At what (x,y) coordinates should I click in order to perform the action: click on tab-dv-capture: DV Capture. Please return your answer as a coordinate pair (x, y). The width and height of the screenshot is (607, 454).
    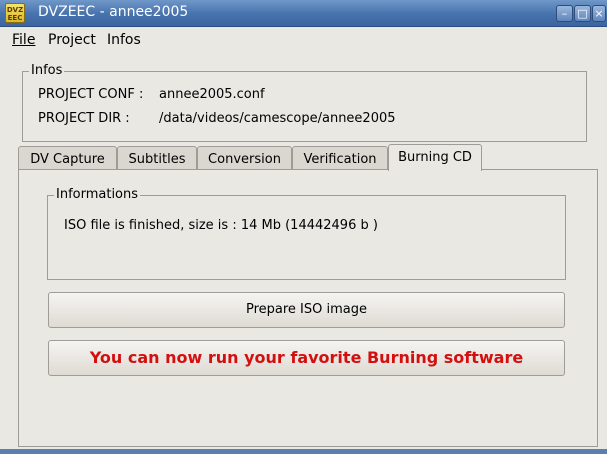
    Looking at the image, I should click on (67, 158).